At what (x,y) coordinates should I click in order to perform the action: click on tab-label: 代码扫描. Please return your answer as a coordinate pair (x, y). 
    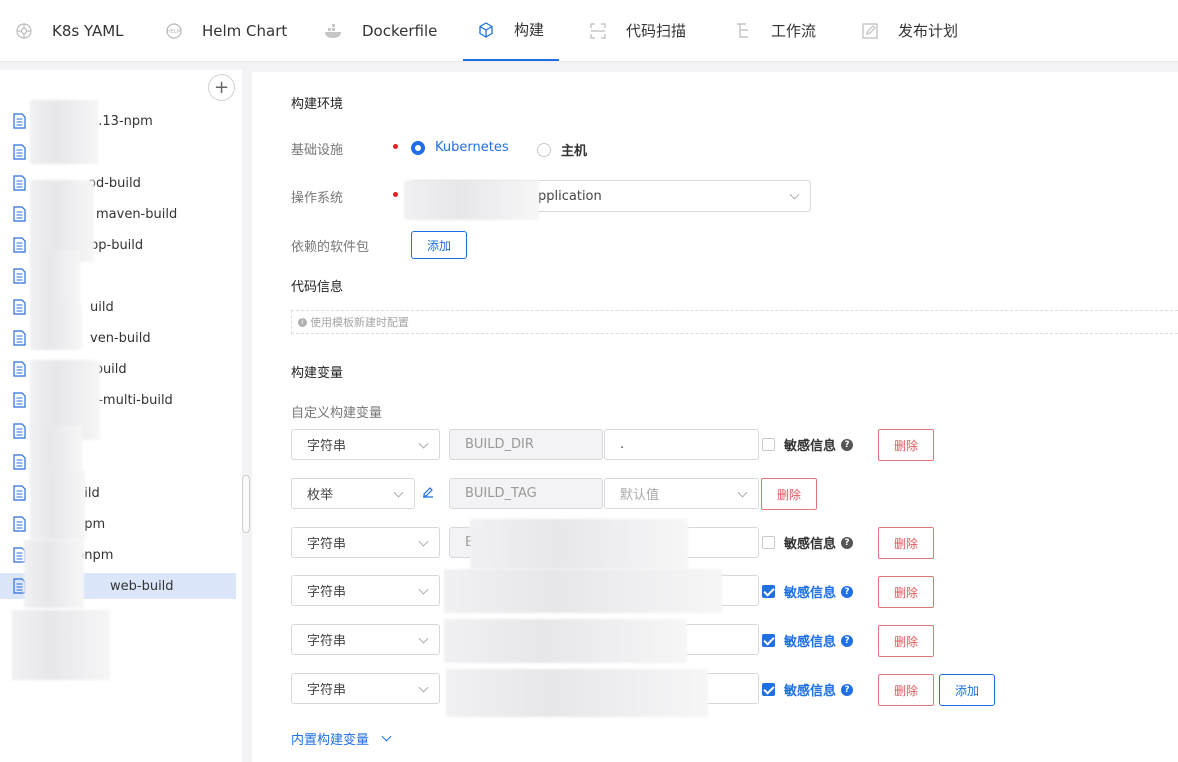
    Looking at the image, I should click on (656, 31).